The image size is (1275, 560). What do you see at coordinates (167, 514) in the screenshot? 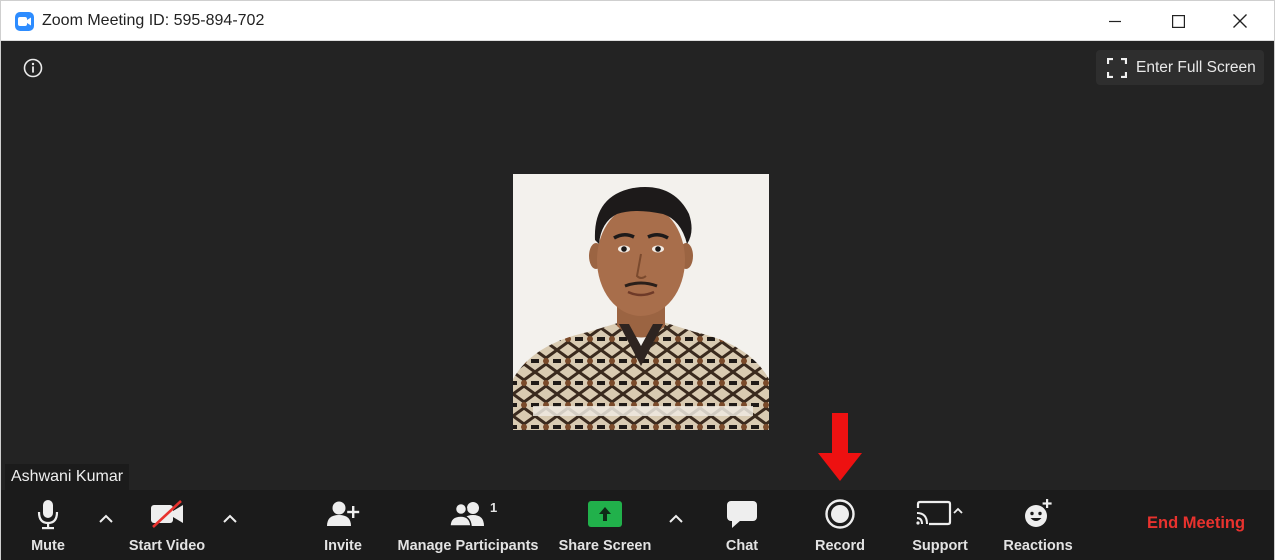
I see `video-off-icon` at bounding box center [167, 514].